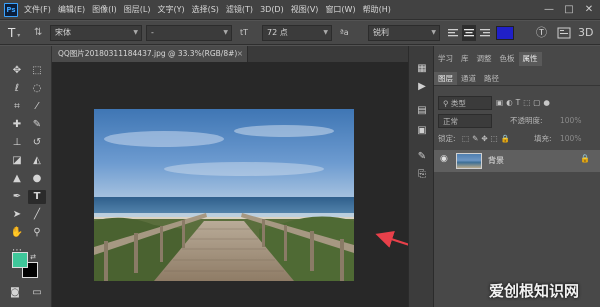  Describe the element at coordinates (33, 257) in the screenshot. I see `swap-colors-icon: ⇄` at that location.